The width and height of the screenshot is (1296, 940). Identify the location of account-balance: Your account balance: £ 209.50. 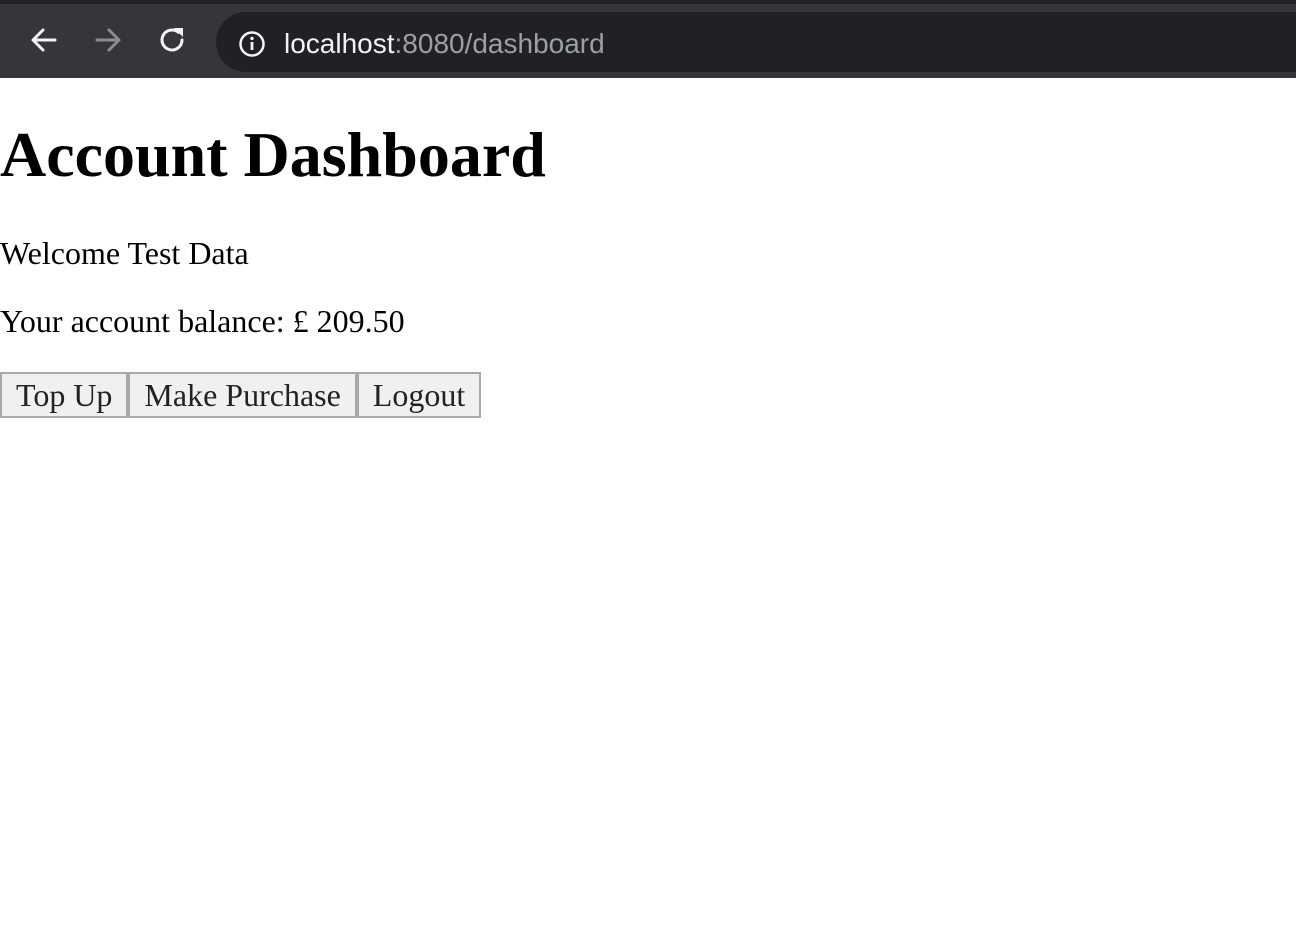
(202, 321).